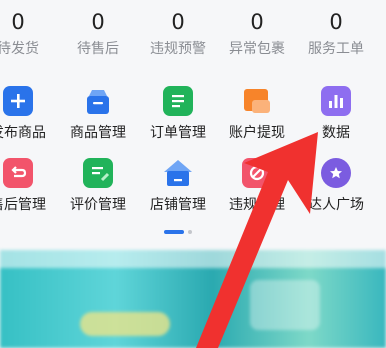 This screenshot has width=386, height=348. I want to click on stat-service-ticket: 0 服务工单, so click(336, 34).